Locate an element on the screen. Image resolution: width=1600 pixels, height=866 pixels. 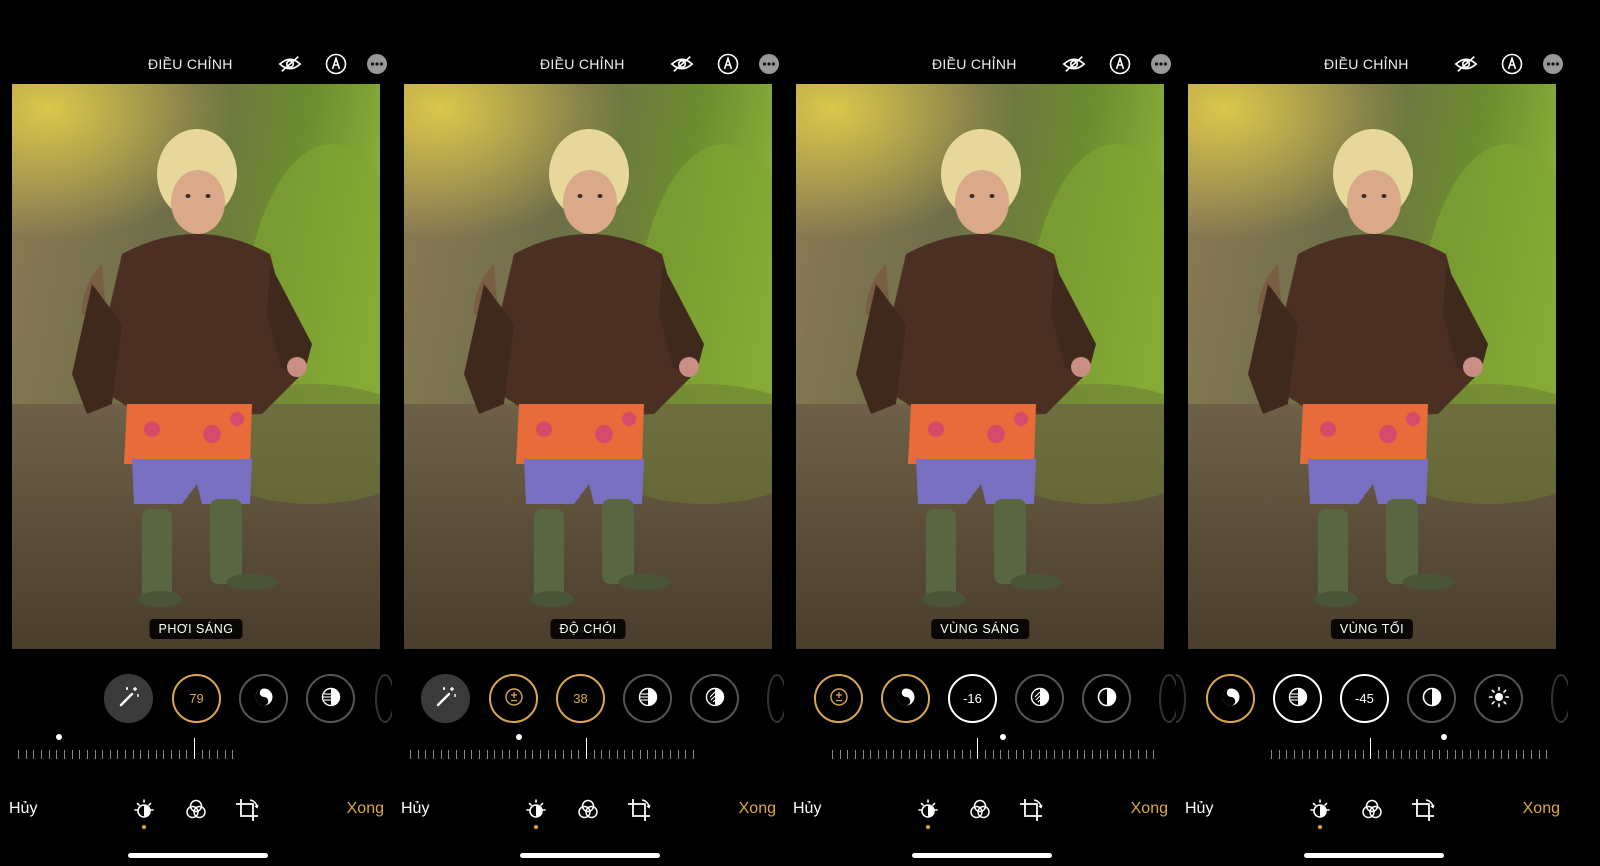
tool-highlights: -16 is located at coordinates (972, 698).